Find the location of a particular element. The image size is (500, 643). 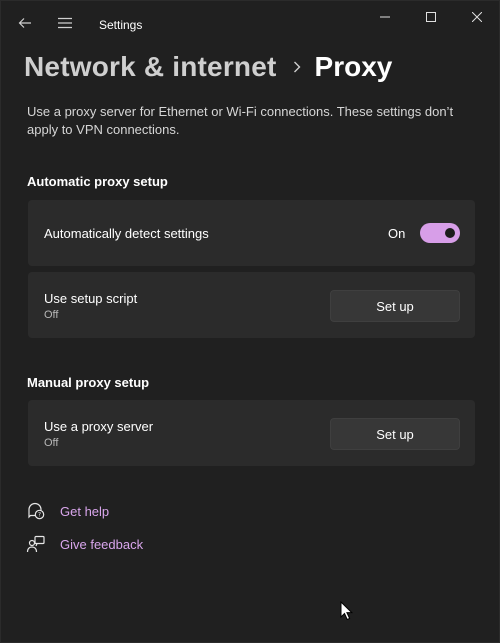

give-feedback-label: Give feedback is located at coordinates (102, 544).